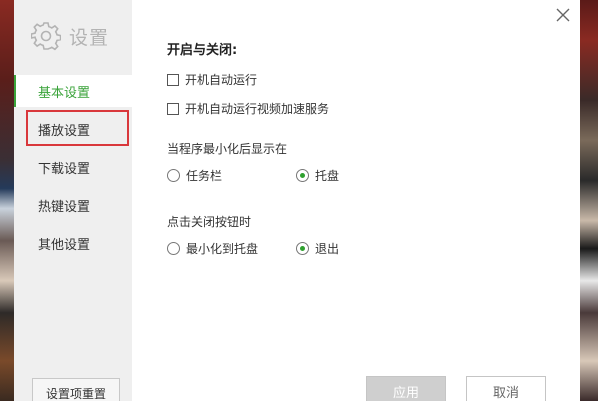 This screenshot has height=401, width=598. Describe the element at coordinates (89, 37) in the screenshot. I see `sidebar-title: 设置` at that location.